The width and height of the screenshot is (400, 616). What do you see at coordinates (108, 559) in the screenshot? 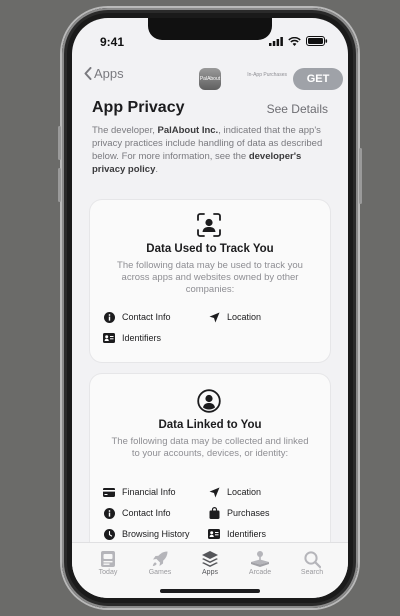
I see `today-icon` at bounding box center [108, 559].